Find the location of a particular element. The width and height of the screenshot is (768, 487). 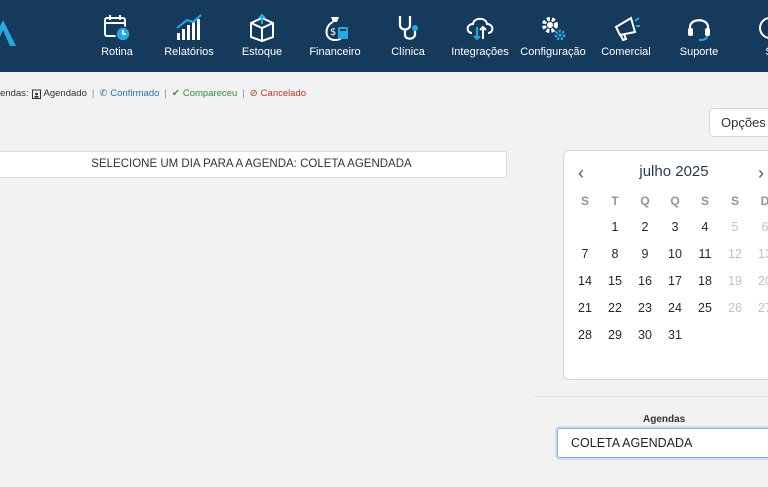

calendar-day: 16 is located at coordinates (645, 281).